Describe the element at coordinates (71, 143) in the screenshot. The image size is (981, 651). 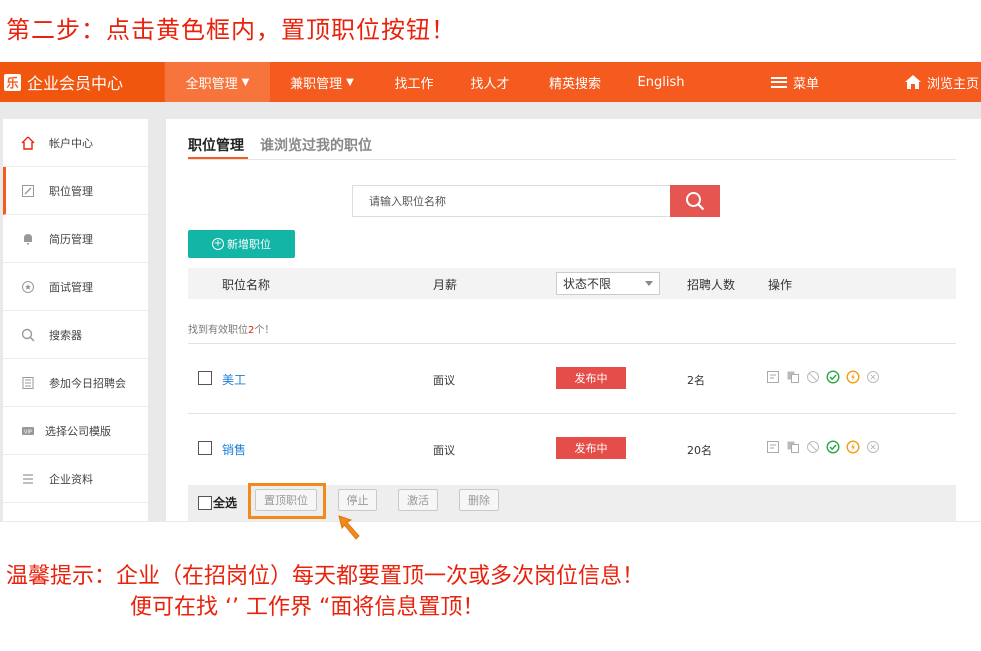
I see `sidebar-item-label: 帐户中心` at that location.